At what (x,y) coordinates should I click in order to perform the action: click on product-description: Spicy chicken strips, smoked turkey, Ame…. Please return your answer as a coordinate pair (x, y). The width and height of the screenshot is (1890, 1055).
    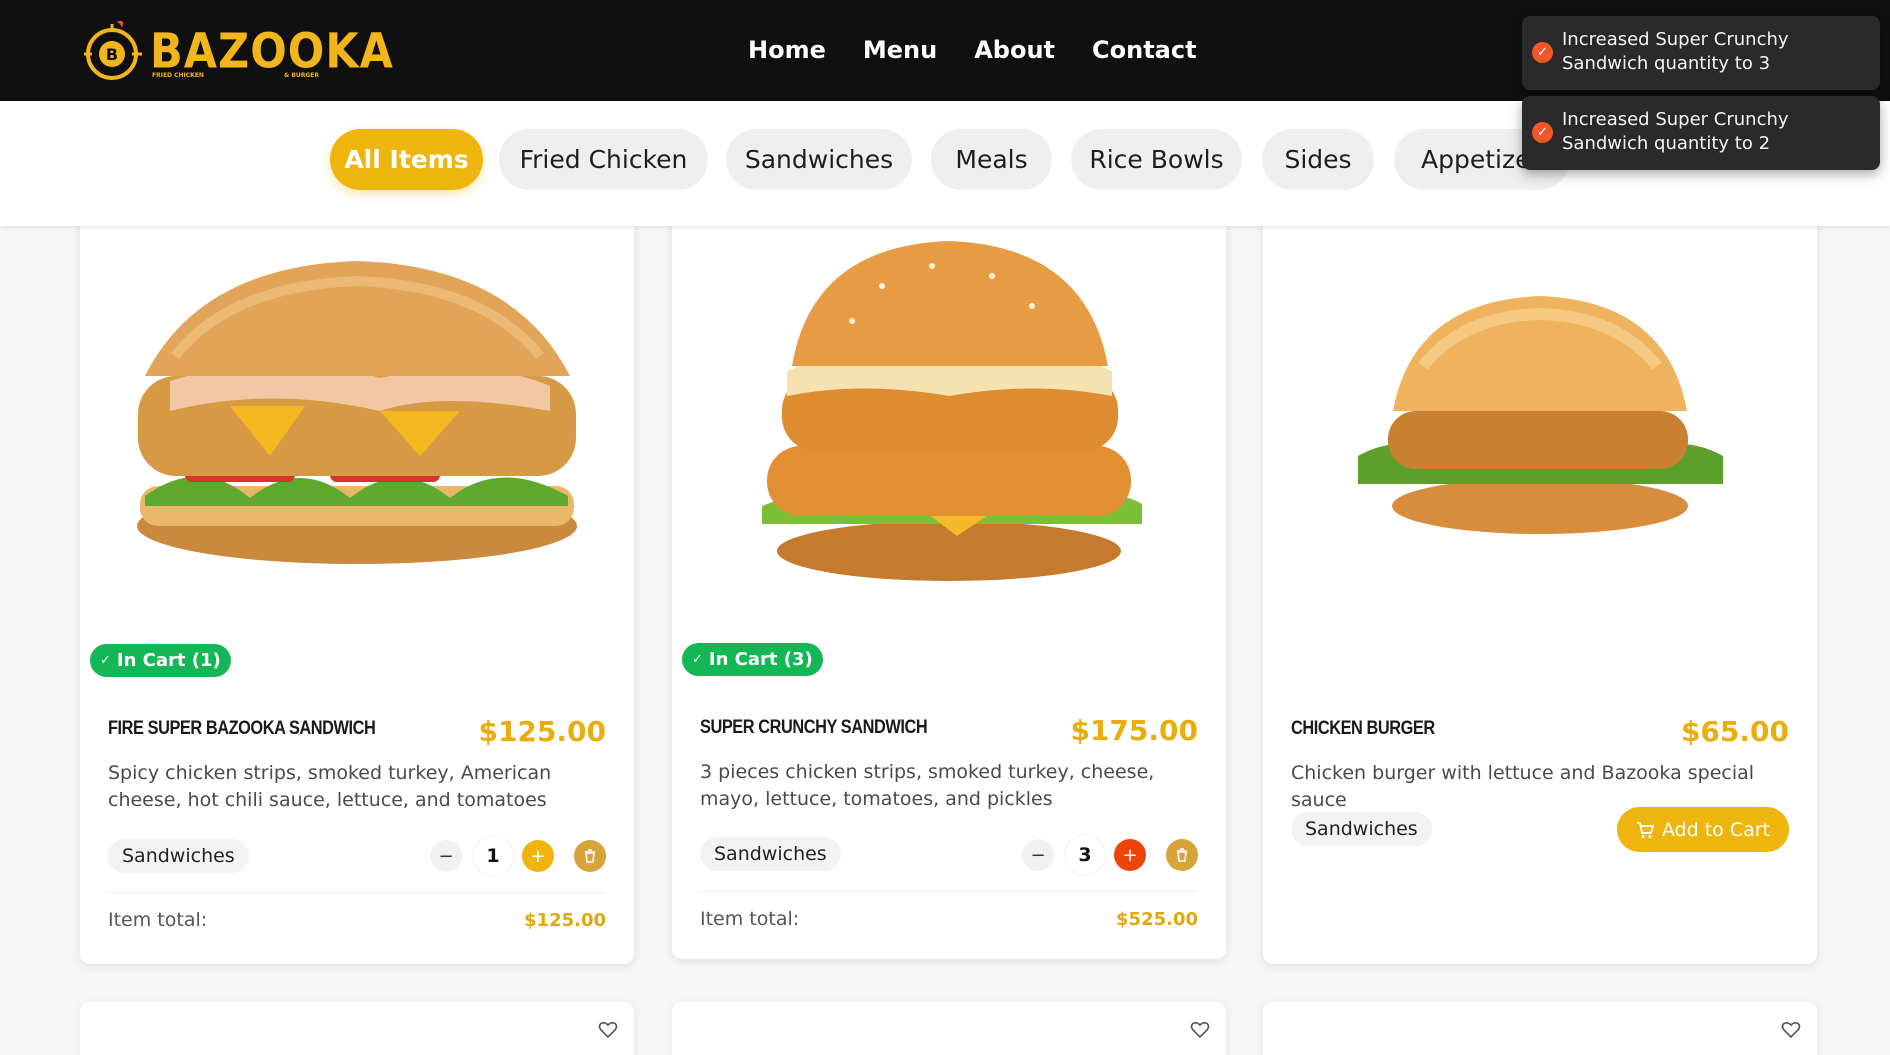
    Looking at the image, I should click on (330, 786).